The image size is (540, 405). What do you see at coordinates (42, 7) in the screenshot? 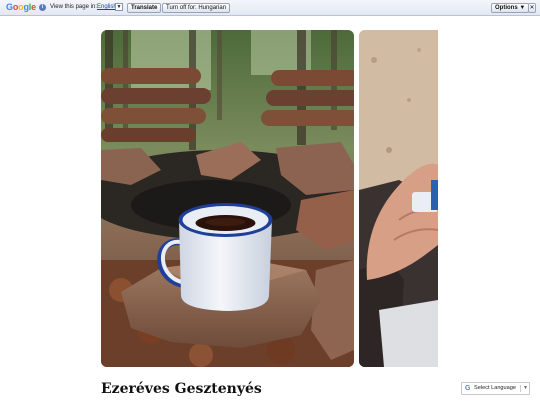
I see `info-icon: i` at bounding box center [42, 7].